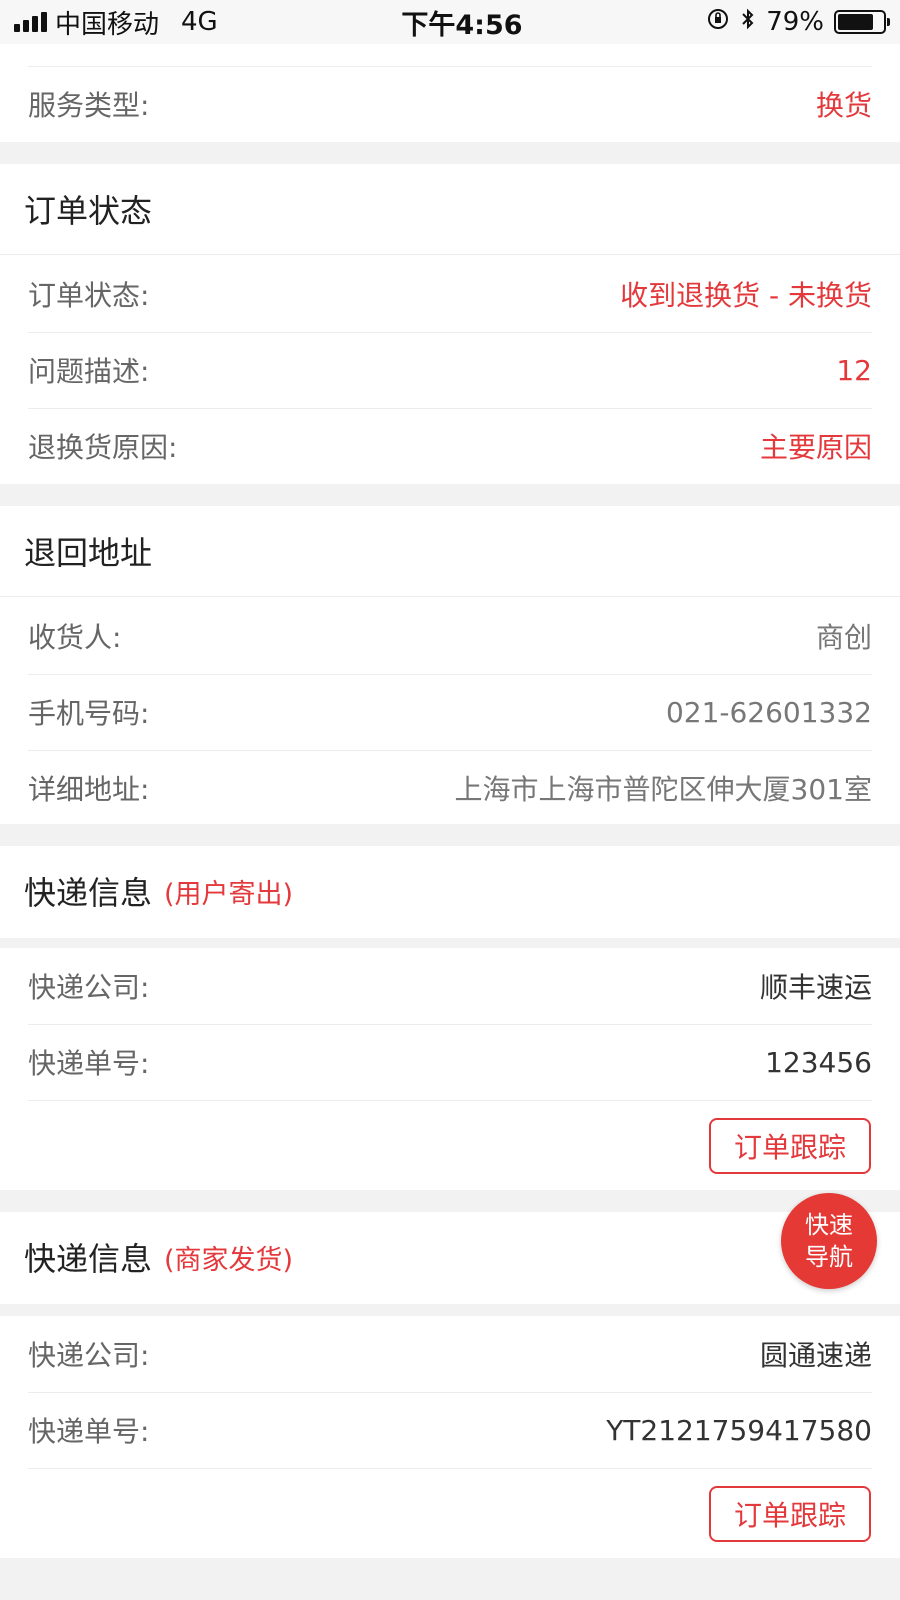 The image size is (900, 1600). Describe the element at coordinates (450, 1258) in the screenshot. I see `shipping-merchant-header: 快递信息 (商家发货)` at that location.